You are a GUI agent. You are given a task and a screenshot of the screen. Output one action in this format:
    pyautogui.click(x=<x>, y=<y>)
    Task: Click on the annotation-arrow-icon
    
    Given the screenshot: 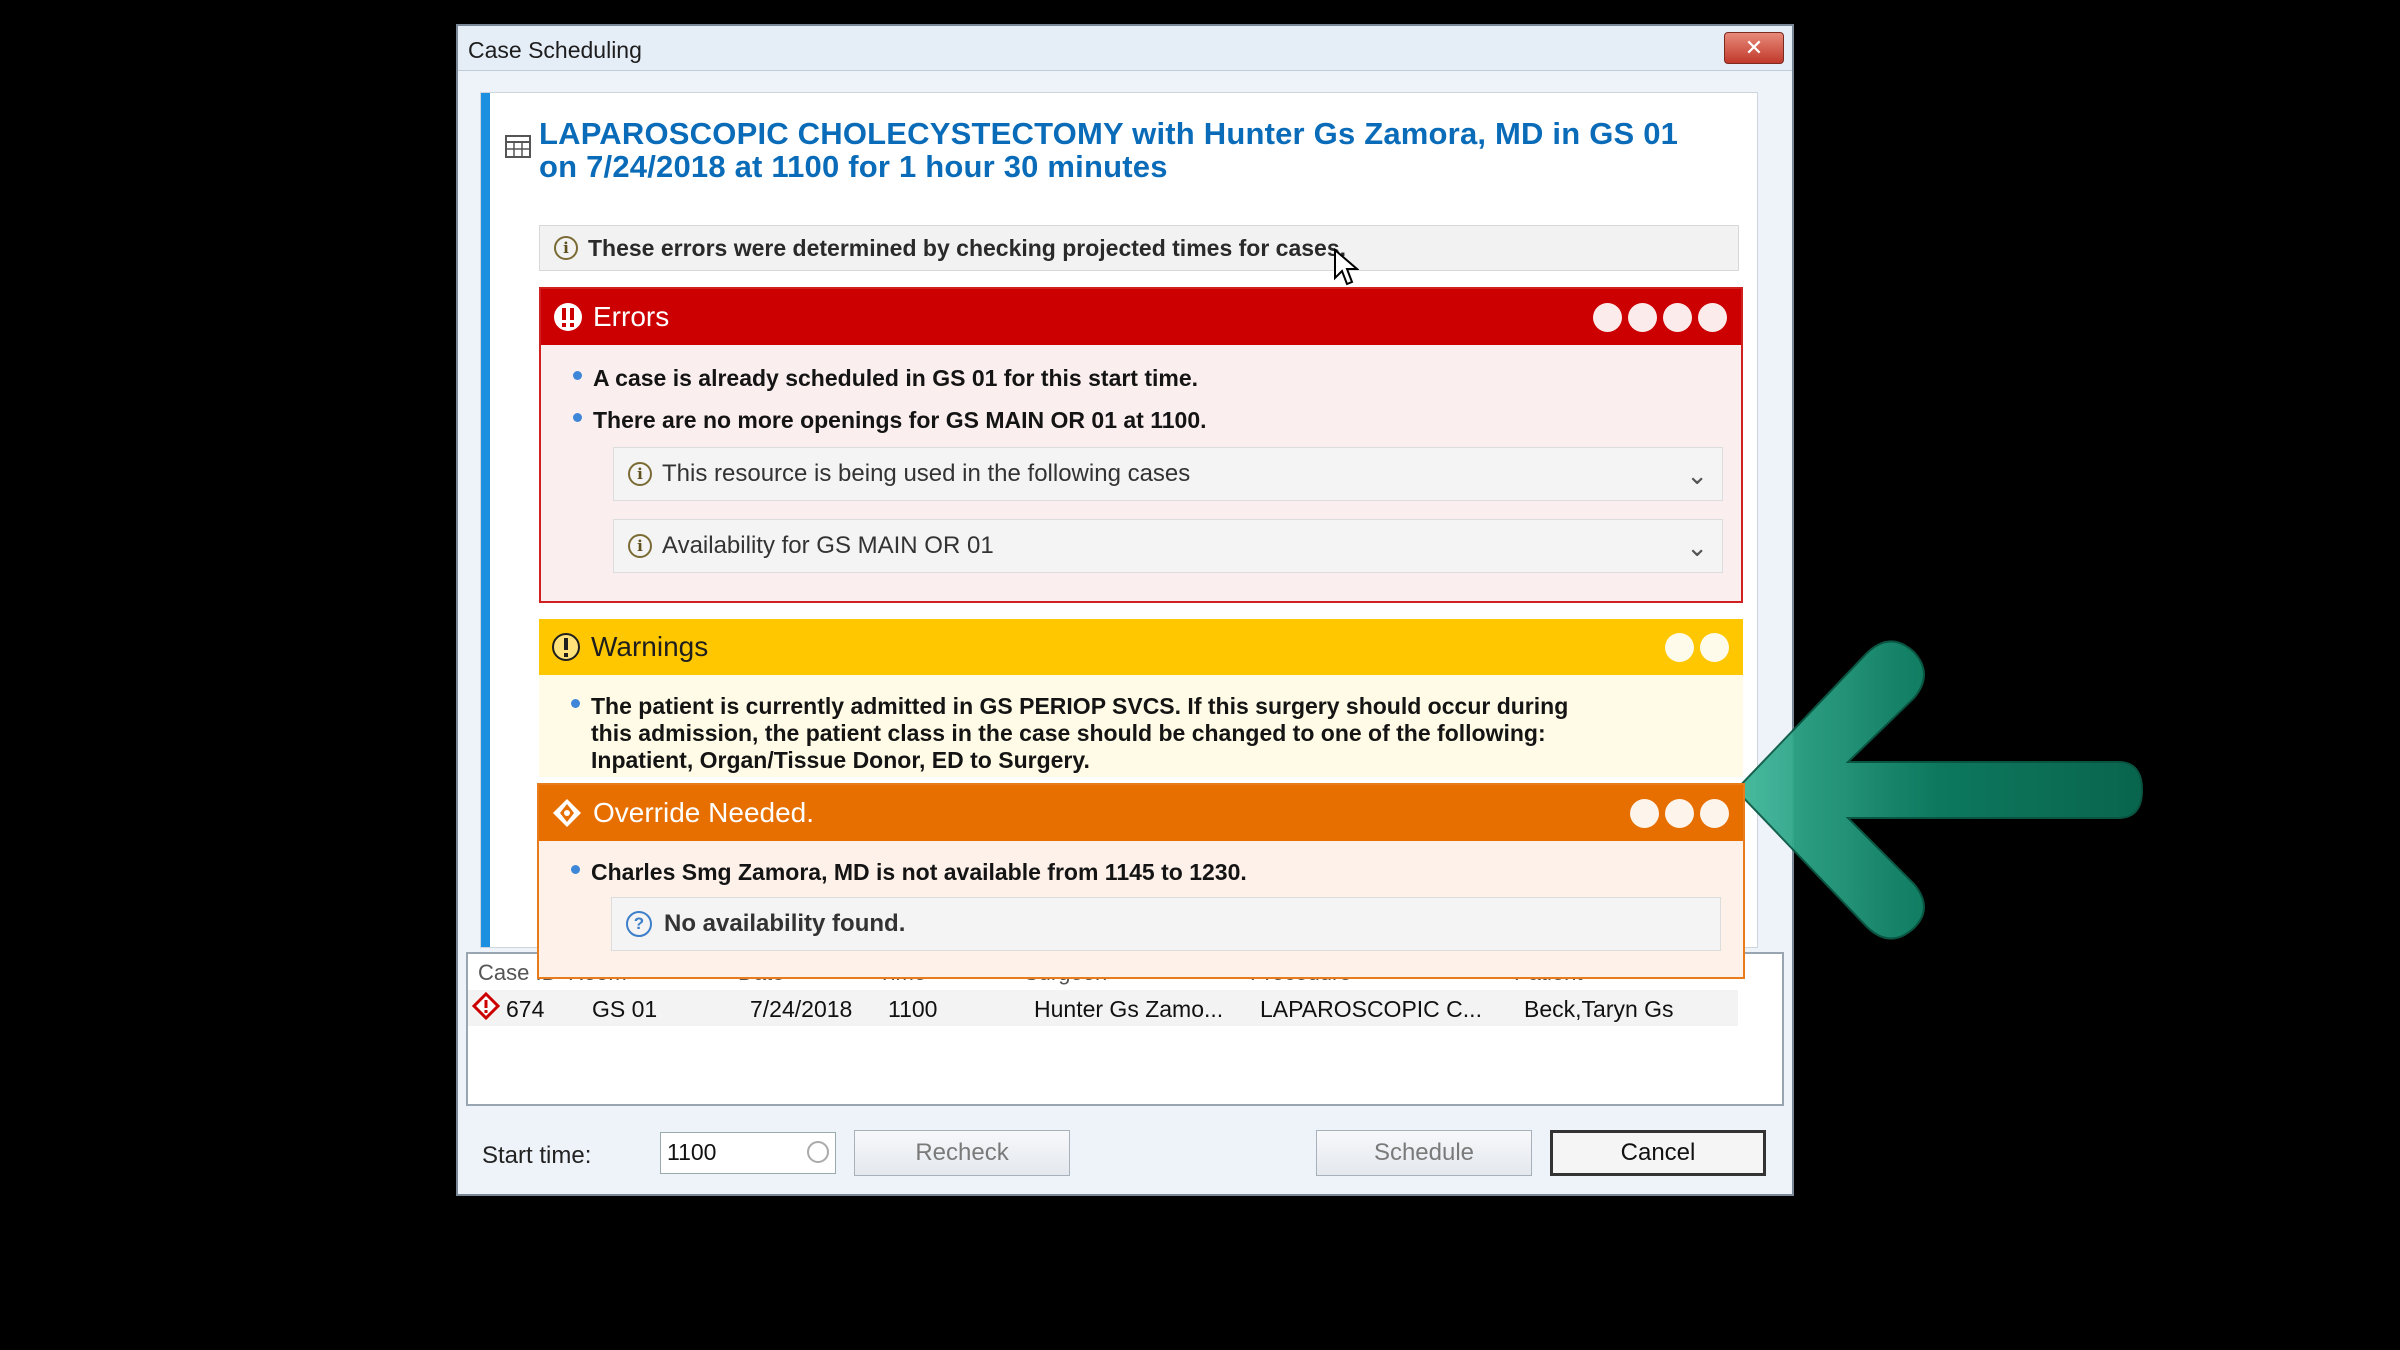 What is the action you would take?
    pyautogui.click(x=1939, y=790)
    